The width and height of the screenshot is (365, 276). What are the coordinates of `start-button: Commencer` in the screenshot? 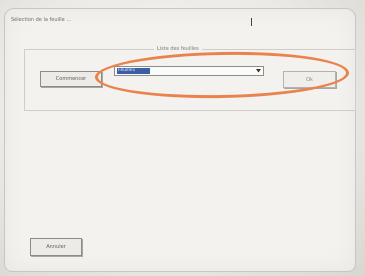 It's located at (71, 79).